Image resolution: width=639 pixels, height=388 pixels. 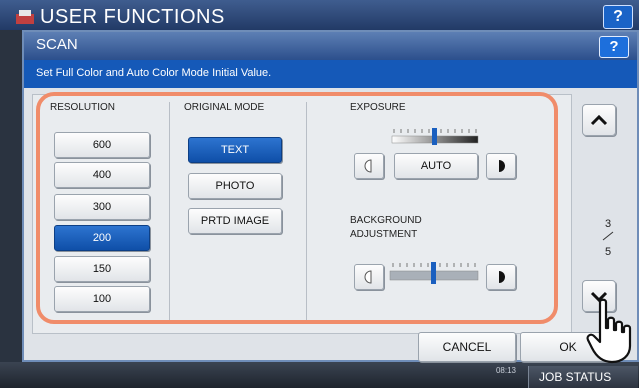 What do you see at coordinates (608, 224) in the screenshot?
I see `page-current: 3` at bounding box center [608, 224].